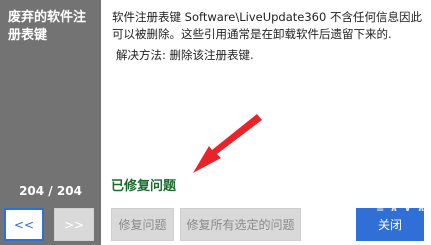  I want to click on fix-issue-button: 修复问题, so click(142, 224).